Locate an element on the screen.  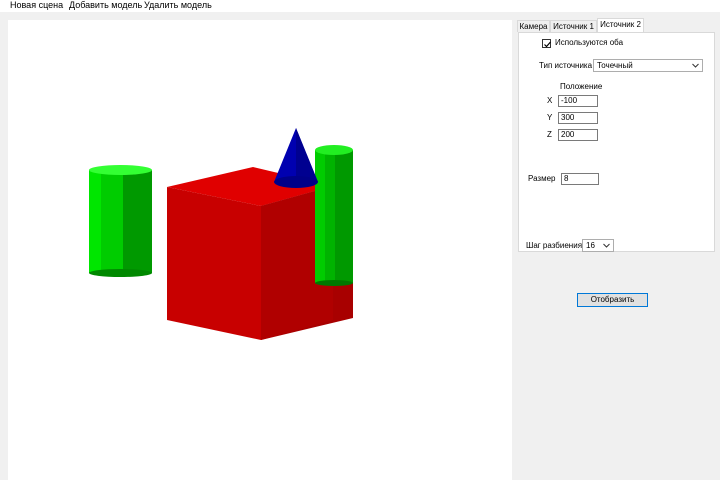
tab-source-2: Источник 2 is located at coordinates (620, 25).